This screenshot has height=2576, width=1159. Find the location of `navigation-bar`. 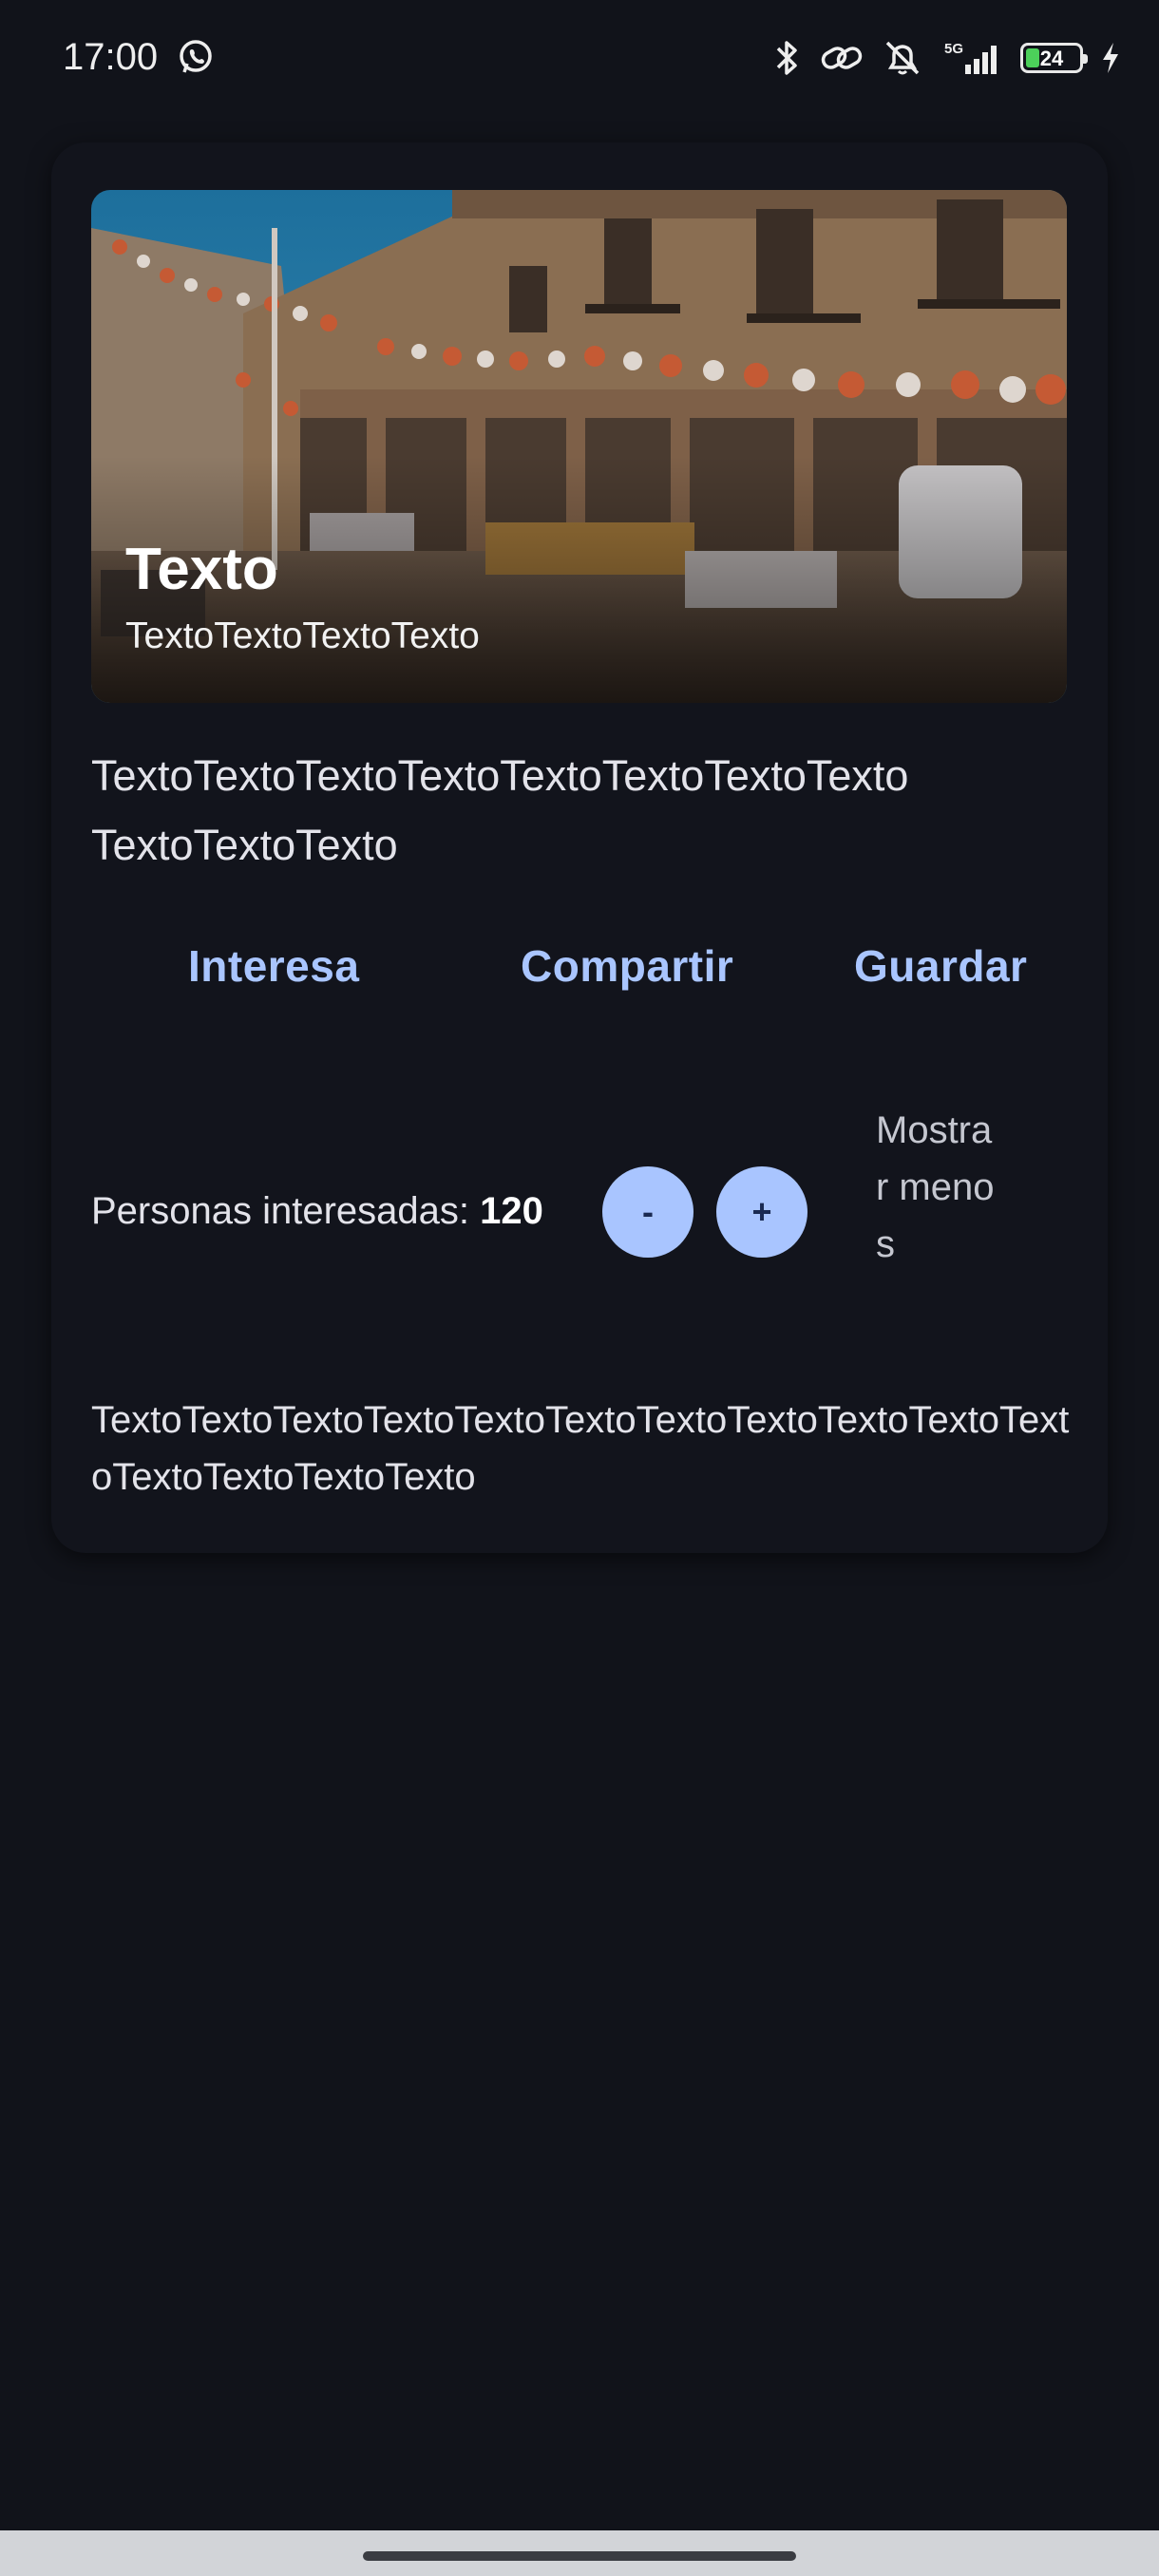

navigation-bar is located at coordinates (579, 2553).